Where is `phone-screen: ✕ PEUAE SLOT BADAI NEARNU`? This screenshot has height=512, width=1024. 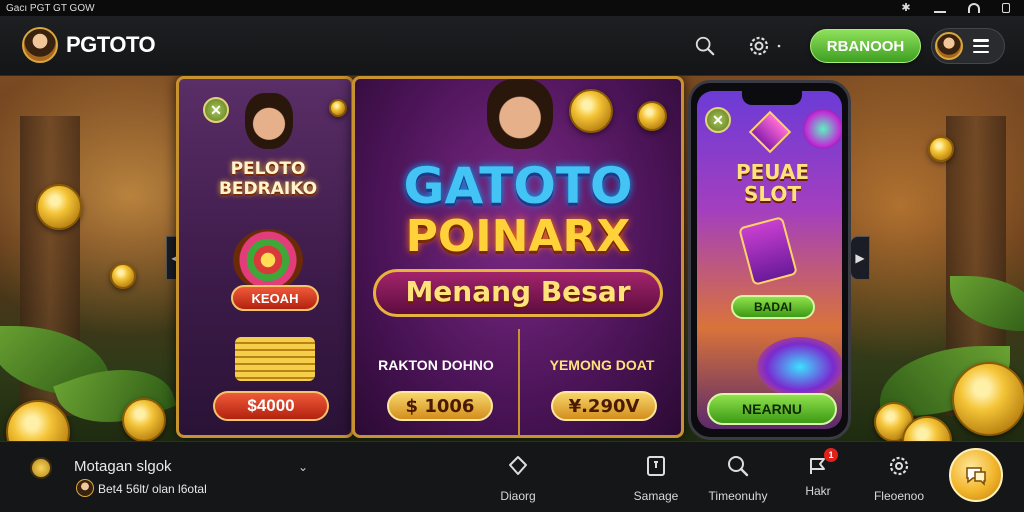
phone-screen: ✕ PEUAE SLOT BADAI NEARNU is located at coordinates (769, 260).